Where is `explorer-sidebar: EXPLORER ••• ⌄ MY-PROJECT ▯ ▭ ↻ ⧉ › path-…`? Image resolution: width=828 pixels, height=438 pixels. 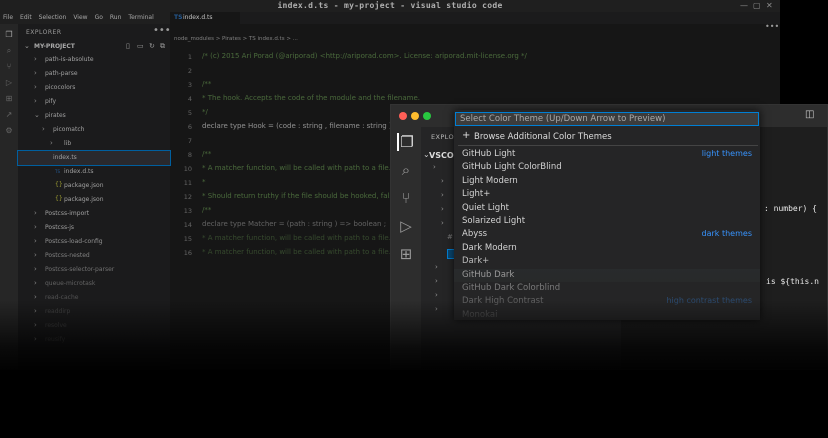
explorer-sidebar: EXPLORER ••• ⌄ MY-PROJECT ▯ ▭ ↻ ⧉ › path-… is located at coordinates (94, 197).